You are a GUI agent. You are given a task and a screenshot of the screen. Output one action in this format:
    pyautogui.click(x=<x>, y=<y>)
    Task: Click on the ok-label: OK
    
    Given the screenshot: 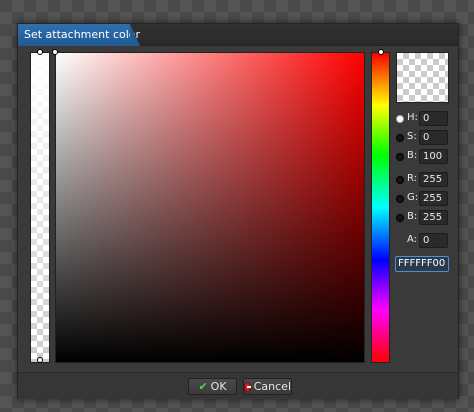 What is the action you would take?
    pyautogui.click(x=218, y=386)
    